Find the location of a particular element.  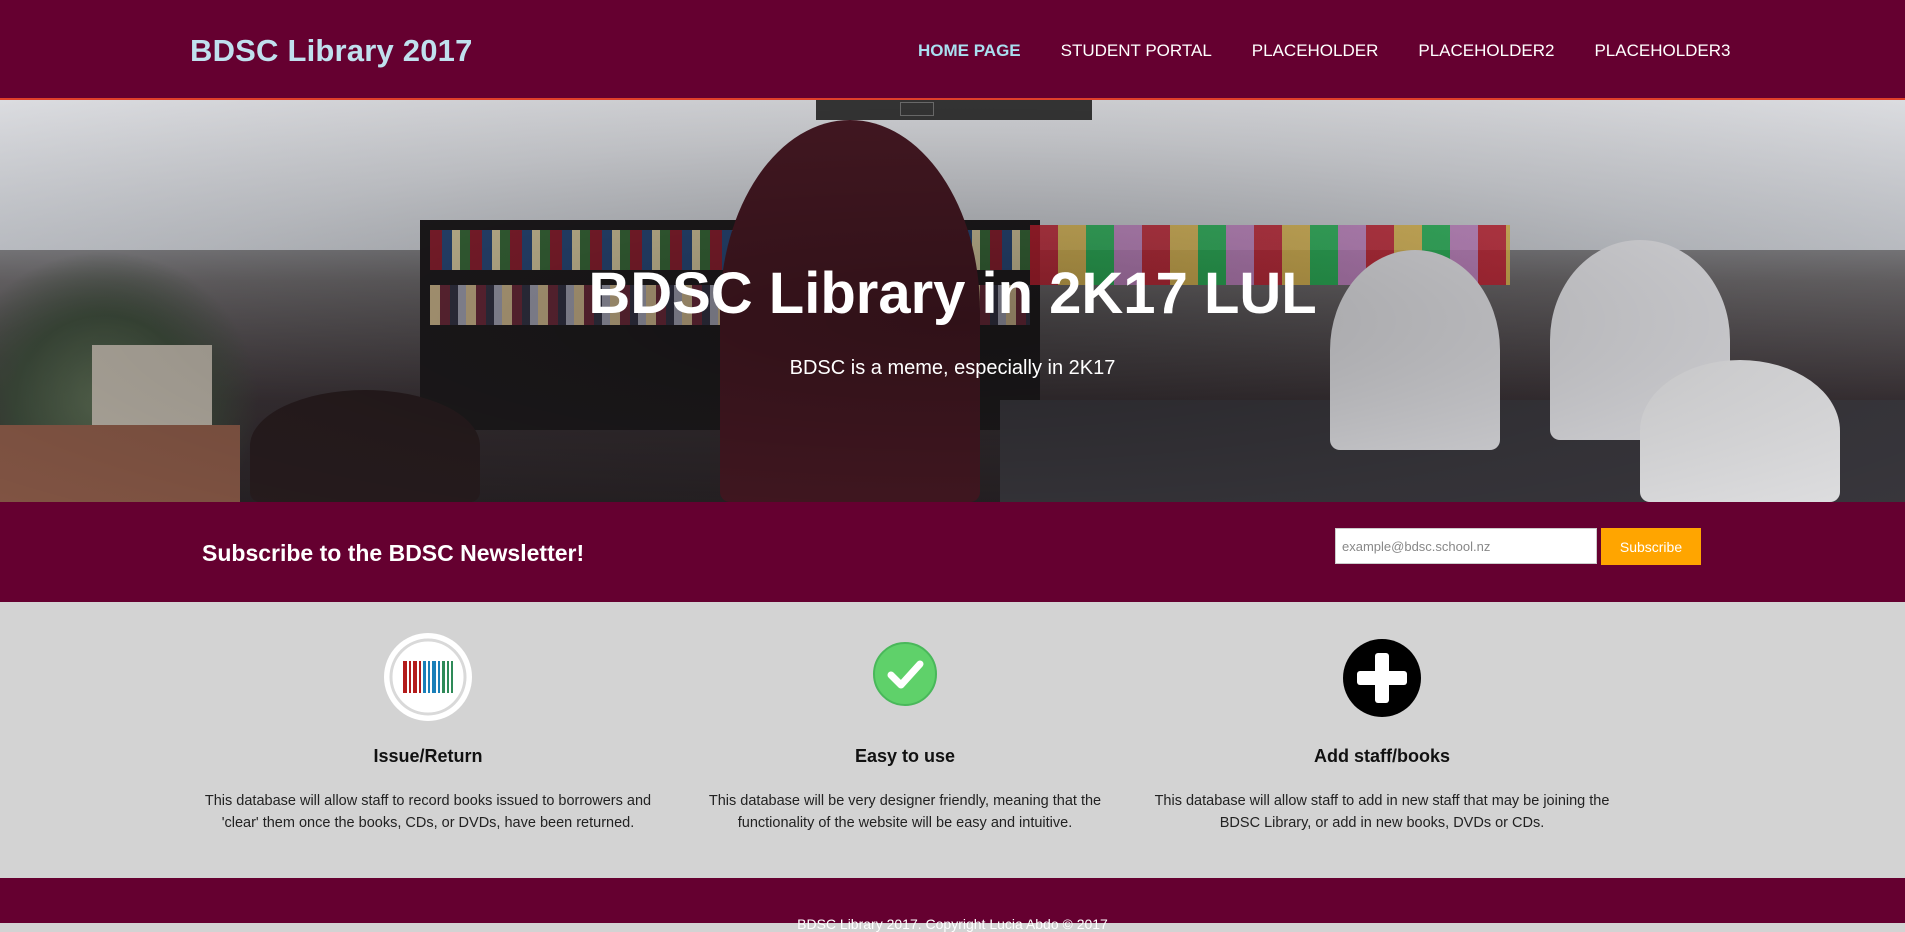

barcode-icon is located at coordinates (428, 679).